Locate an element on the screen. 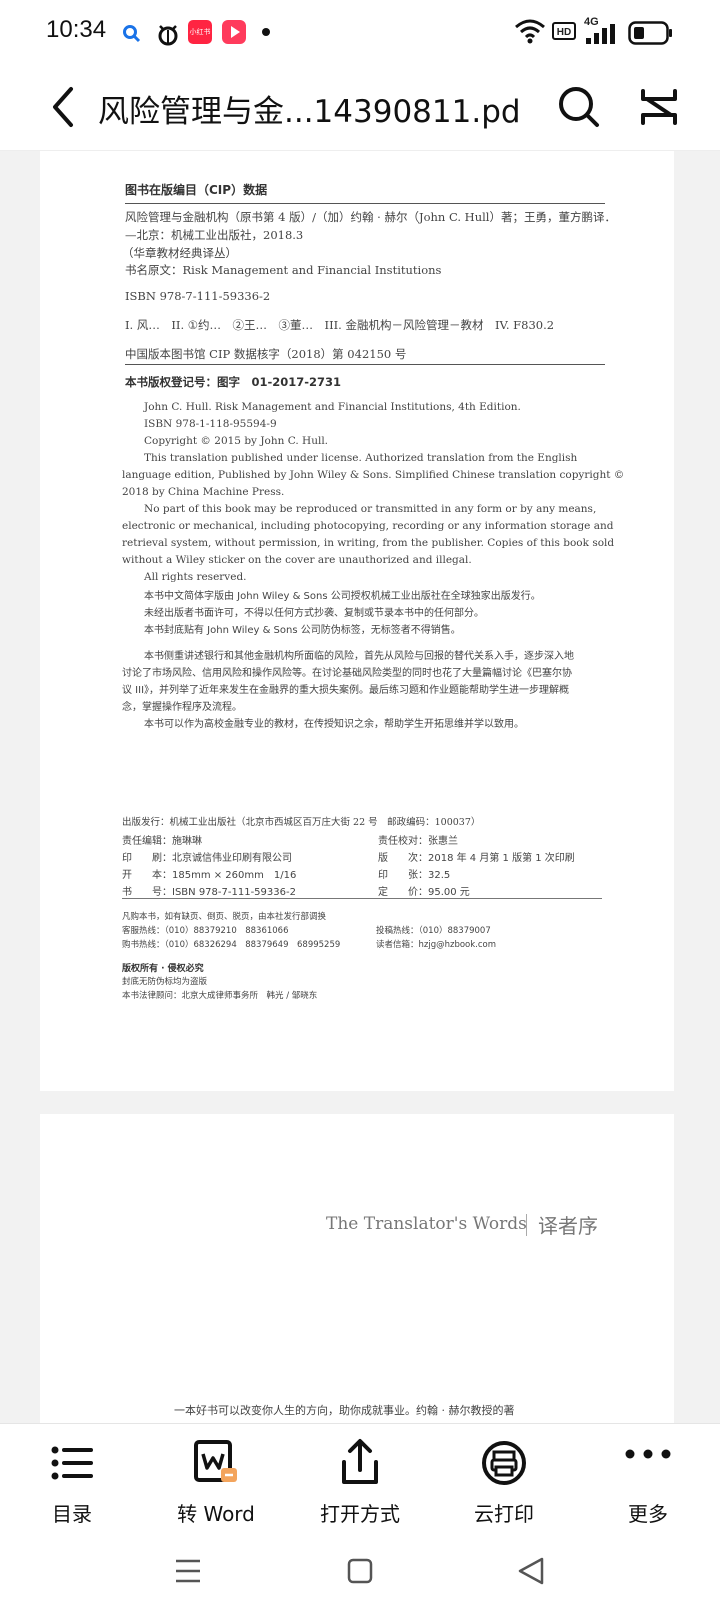  license-line: All rights reserved. is located at coordinates (195, 577).